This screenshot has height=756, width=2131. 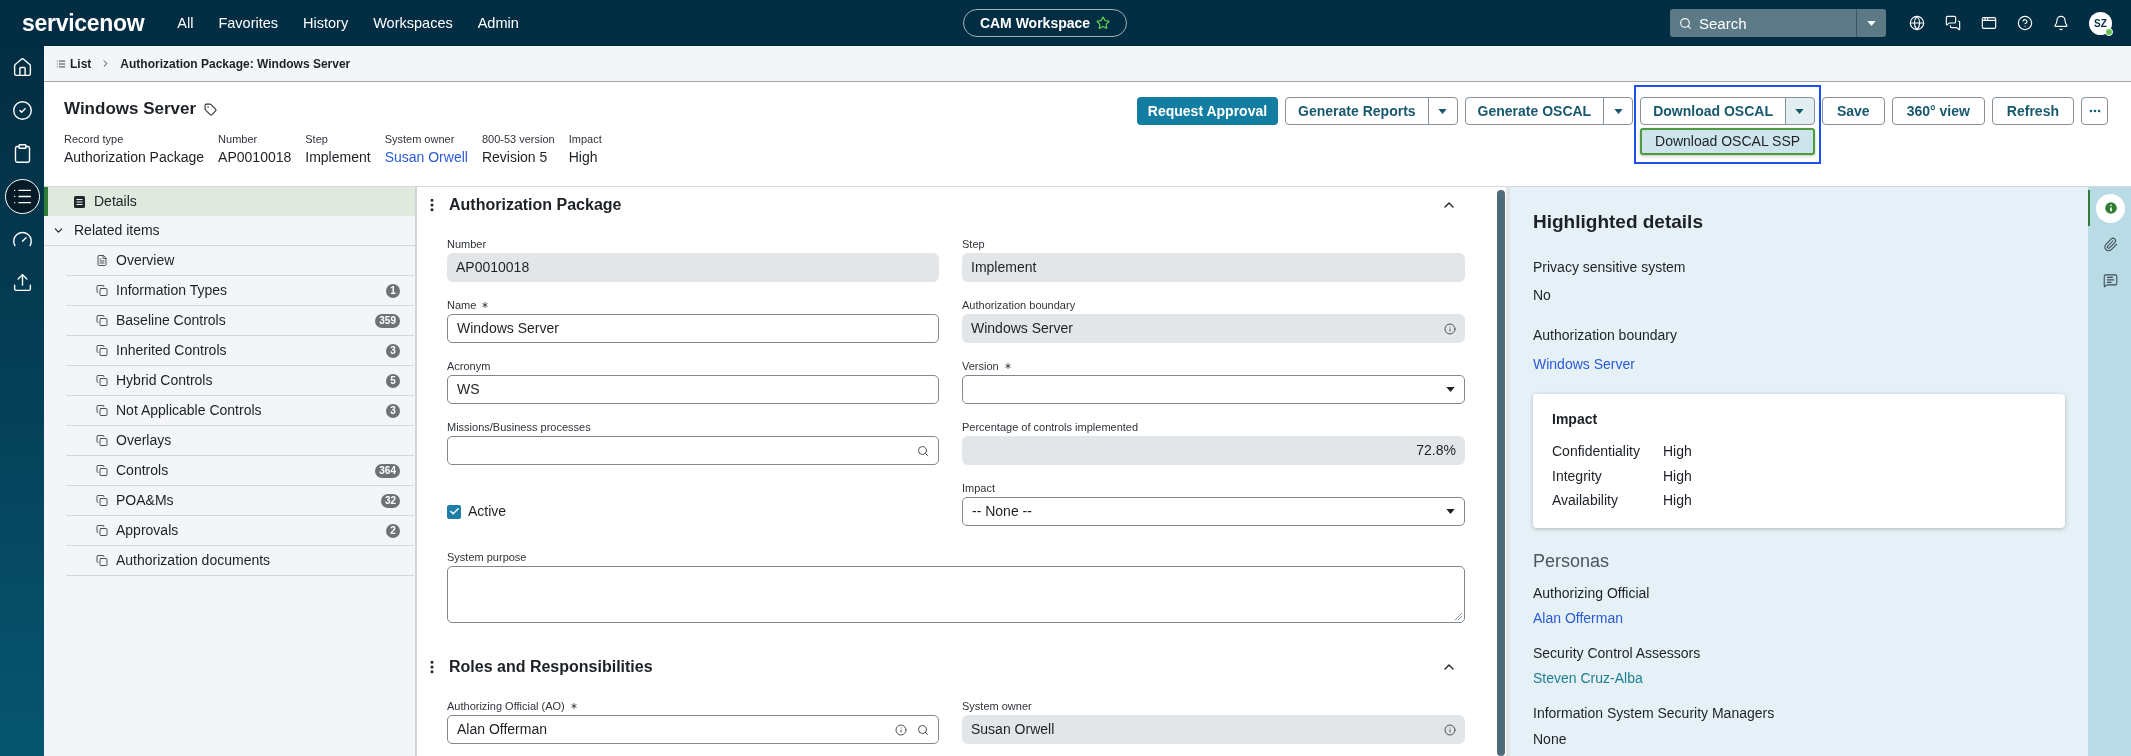 I want to click on read-only-field: AP0010018, so click(x=693, y=267).